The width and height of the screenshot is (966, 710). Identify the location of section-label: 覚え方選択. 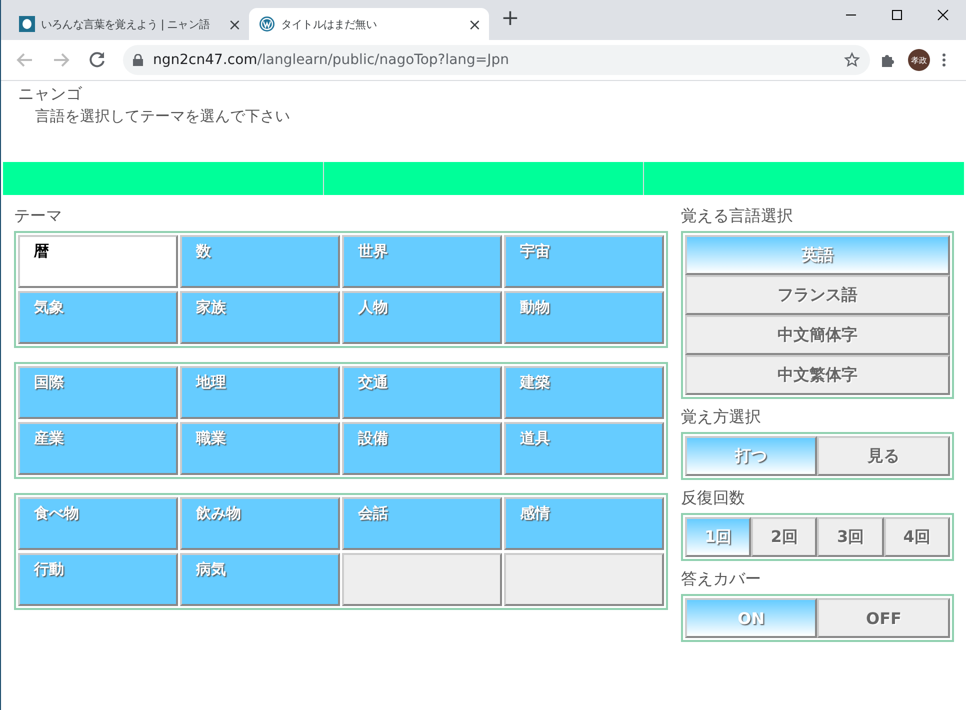
(721, 417).